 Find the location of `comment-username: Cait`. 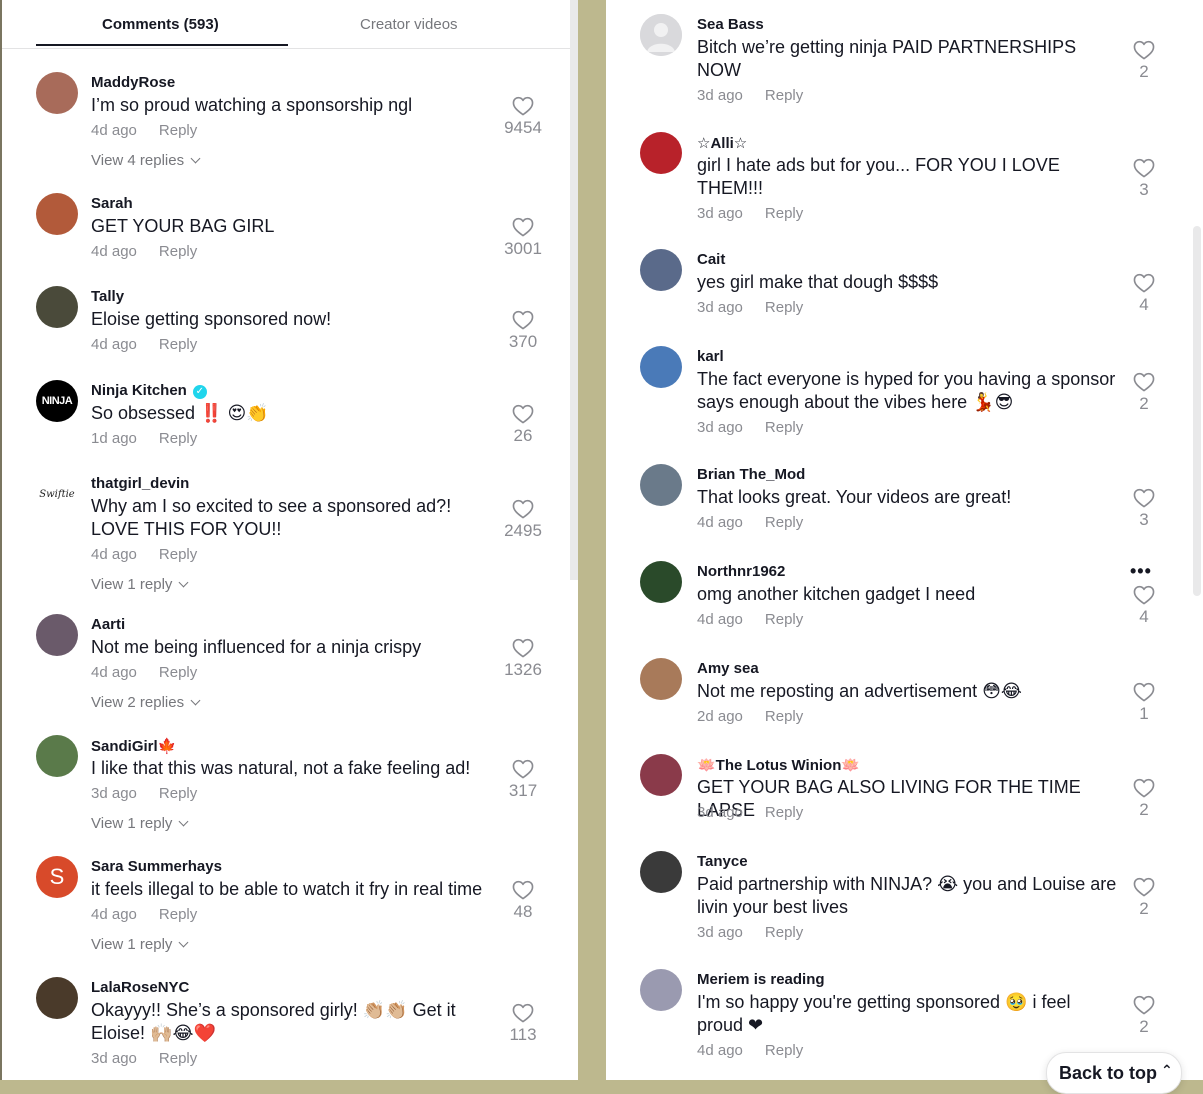

comment-username: Cait is located at coordinates (711, 259).